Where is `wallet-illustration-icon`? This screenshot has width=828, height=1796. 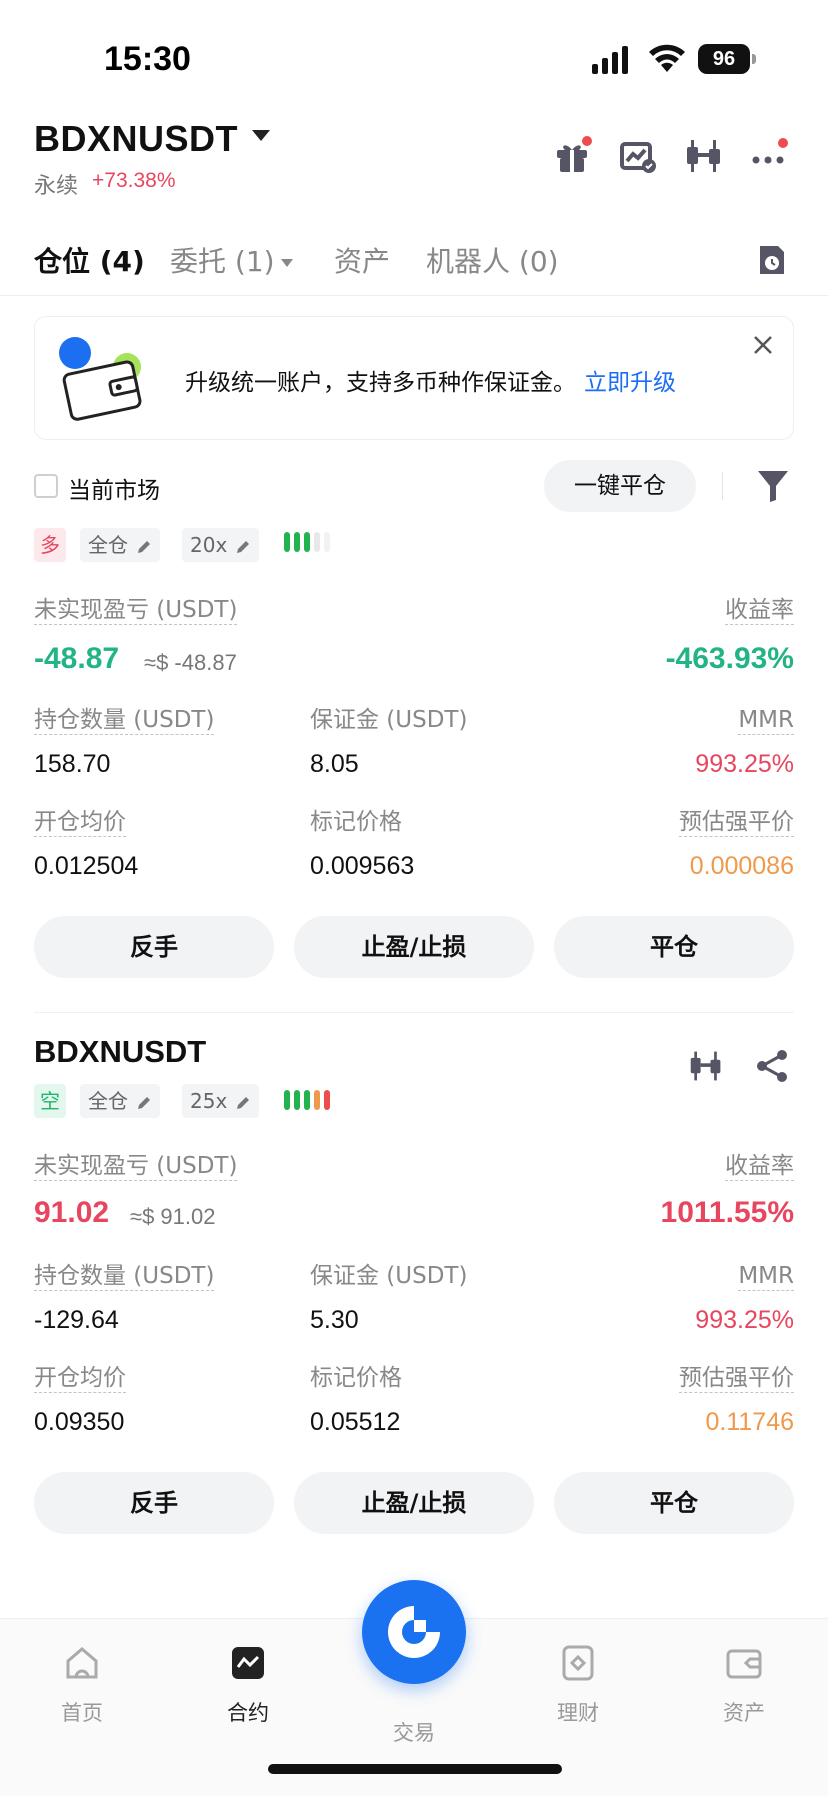 wallet-illustration-icon is located at coordinates (100, 379).